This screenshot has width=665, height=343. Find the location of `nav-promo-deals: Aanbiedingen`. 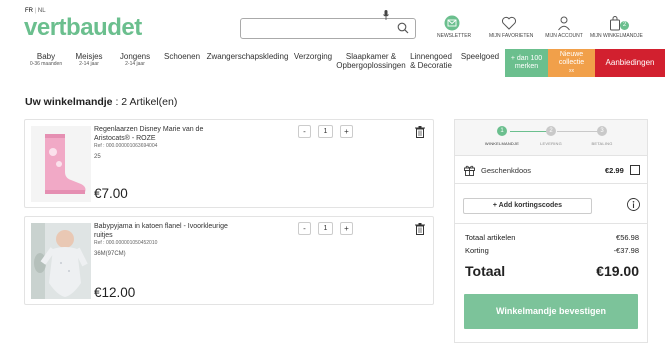

nav-promo-deals: Aanbiedingen is located at coordinates (630, 63).